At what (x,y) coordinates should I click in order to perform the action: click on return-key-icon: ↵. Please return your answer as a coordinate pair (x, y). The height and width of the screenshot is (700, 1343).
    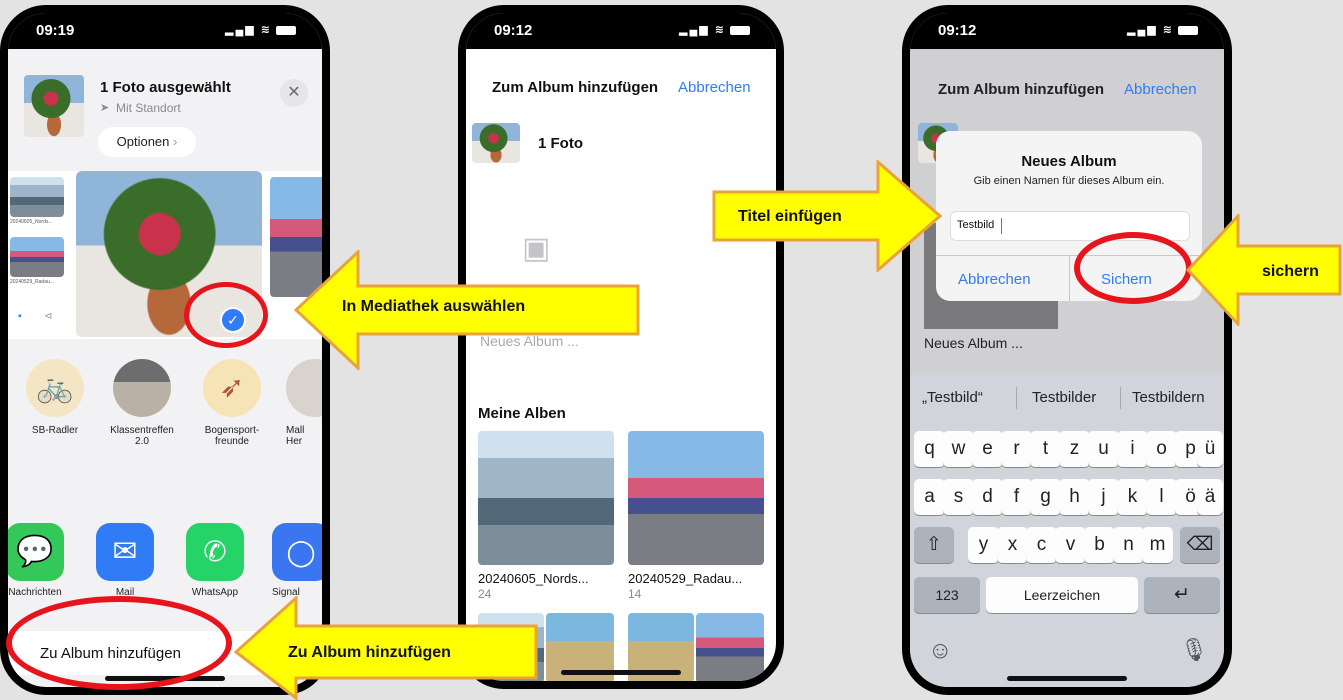
    Looking at the image, I should click on (1182, 595).